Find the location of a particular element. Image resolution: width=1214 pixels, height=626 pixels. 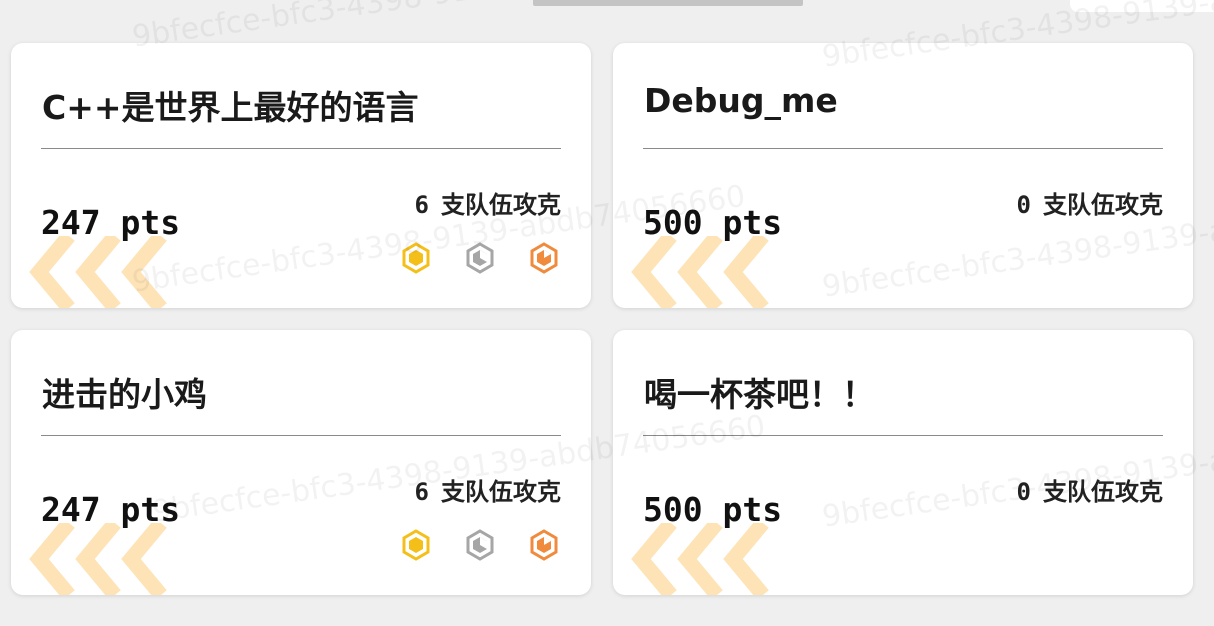

top-right-panel is located at coordinates (1142, 6).